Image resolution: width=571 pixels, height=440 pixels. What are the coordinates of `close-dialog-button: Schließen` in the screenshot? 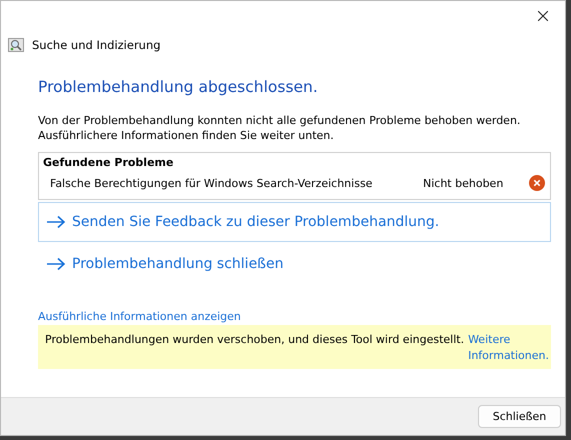 It's located at (519, 416).